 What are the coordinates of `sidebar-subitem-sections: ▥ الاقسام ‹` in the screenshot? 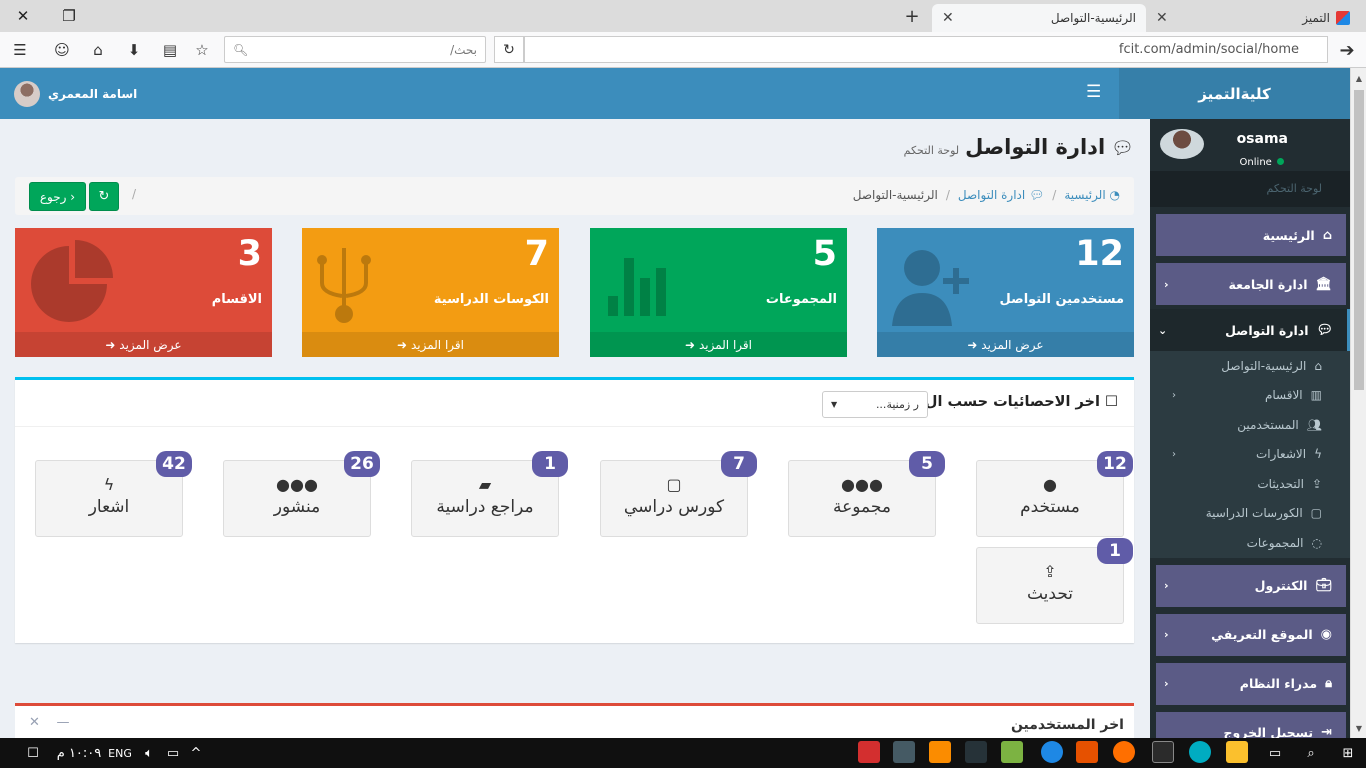 It's located at (1250, 396).